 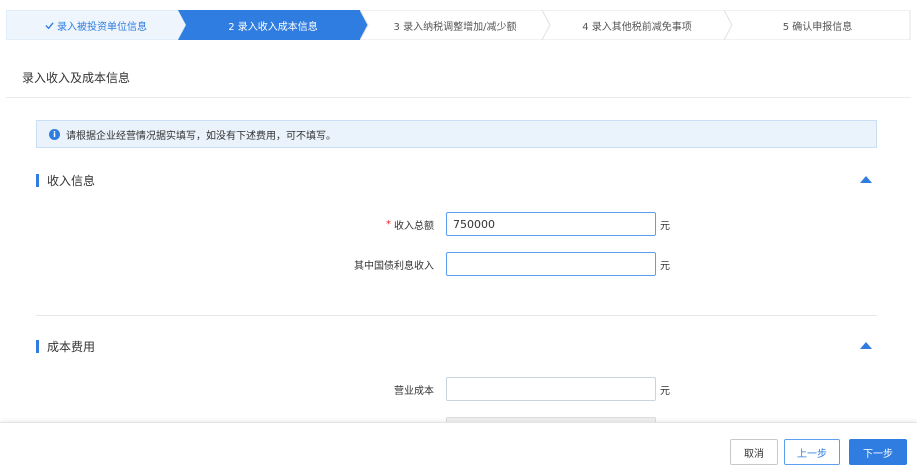 I want to click on bond-interest-row: 其中国债利息收入 元, so click(x=458, y=264).